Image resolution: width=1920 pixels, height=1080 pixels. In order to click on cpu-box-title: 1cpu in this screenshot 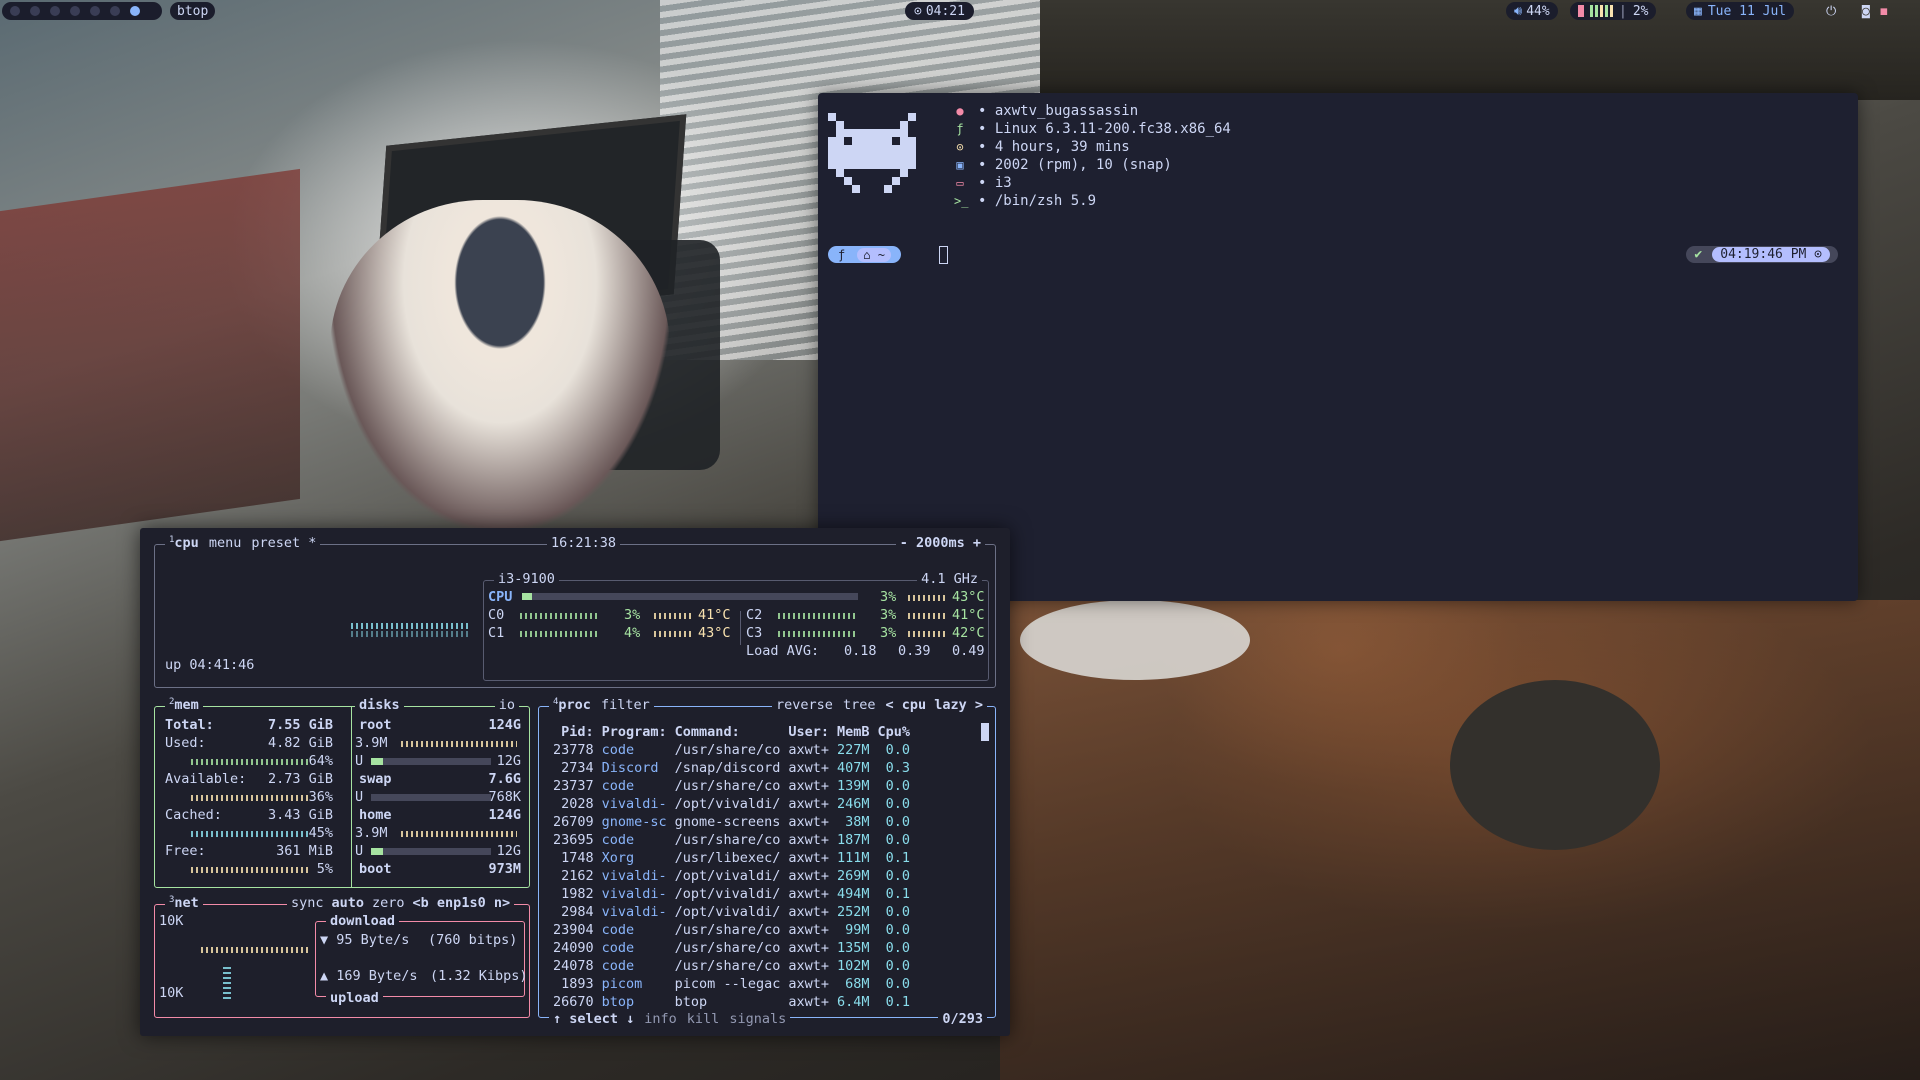, I will do `click(184, 543)`.